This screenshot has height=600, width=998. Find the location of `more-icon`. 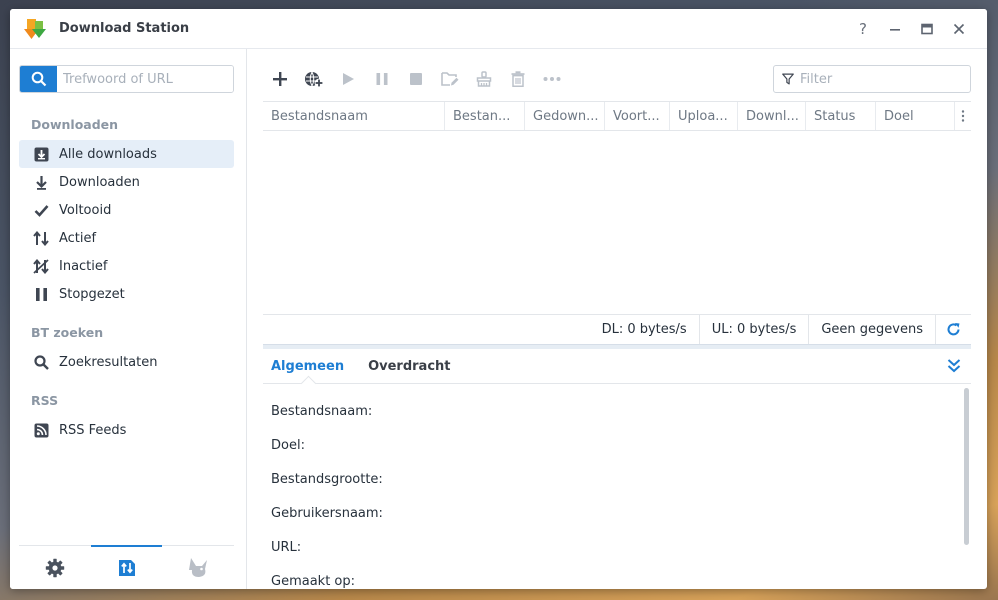

more-icon is located at coordinates (552, 79).